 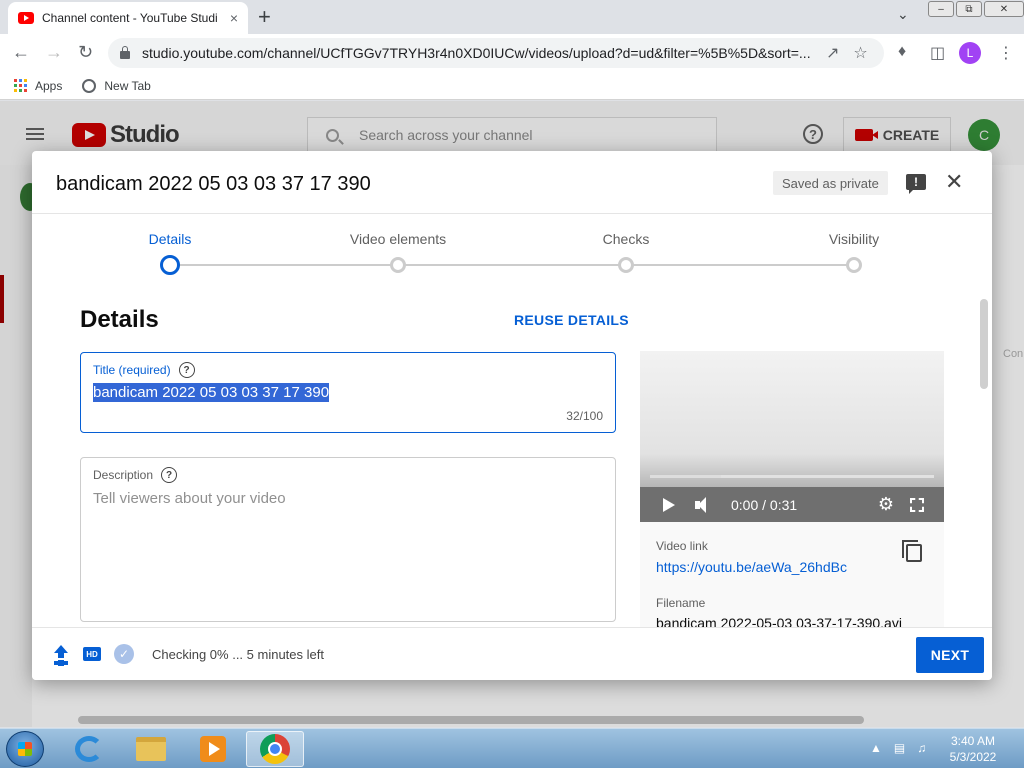 I want to click on channel-search-input: Search across your channel, so click(x=512, y=135).